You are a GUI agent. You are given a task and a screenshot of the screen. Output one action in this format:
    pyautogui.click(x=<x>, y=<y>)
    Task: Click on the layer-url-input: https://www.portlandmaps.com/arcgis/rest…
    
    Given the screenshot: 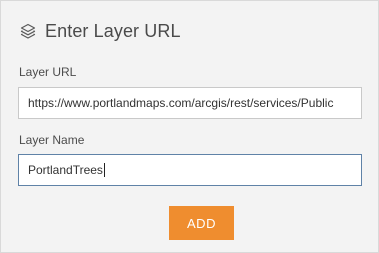 What is the action you would take?
    pyautogui.click(x=190, y=103)
    